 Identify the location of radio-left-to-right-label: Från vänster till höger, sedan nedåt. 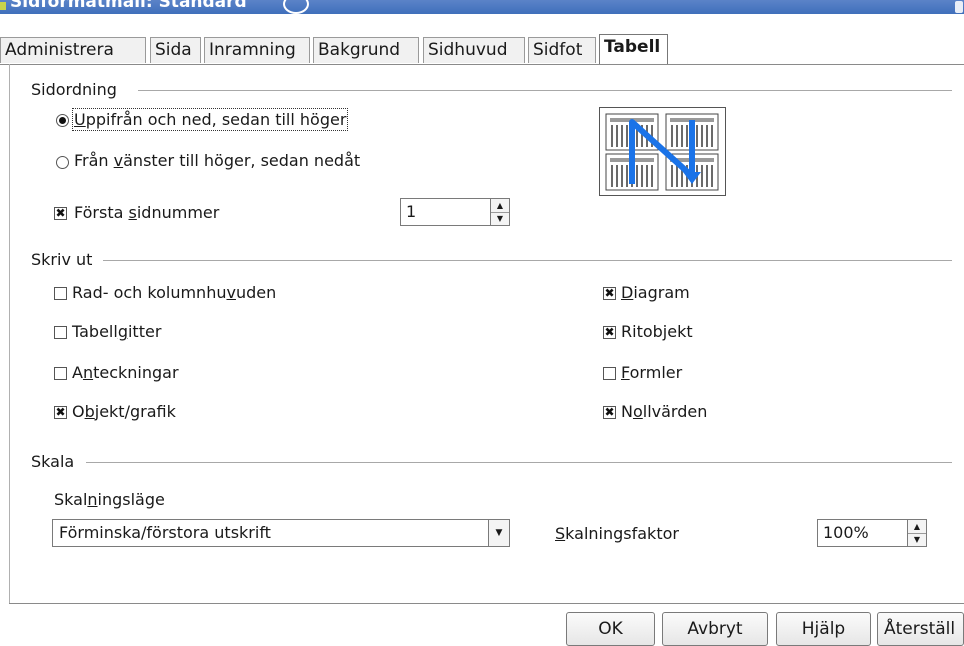
(217, 160).